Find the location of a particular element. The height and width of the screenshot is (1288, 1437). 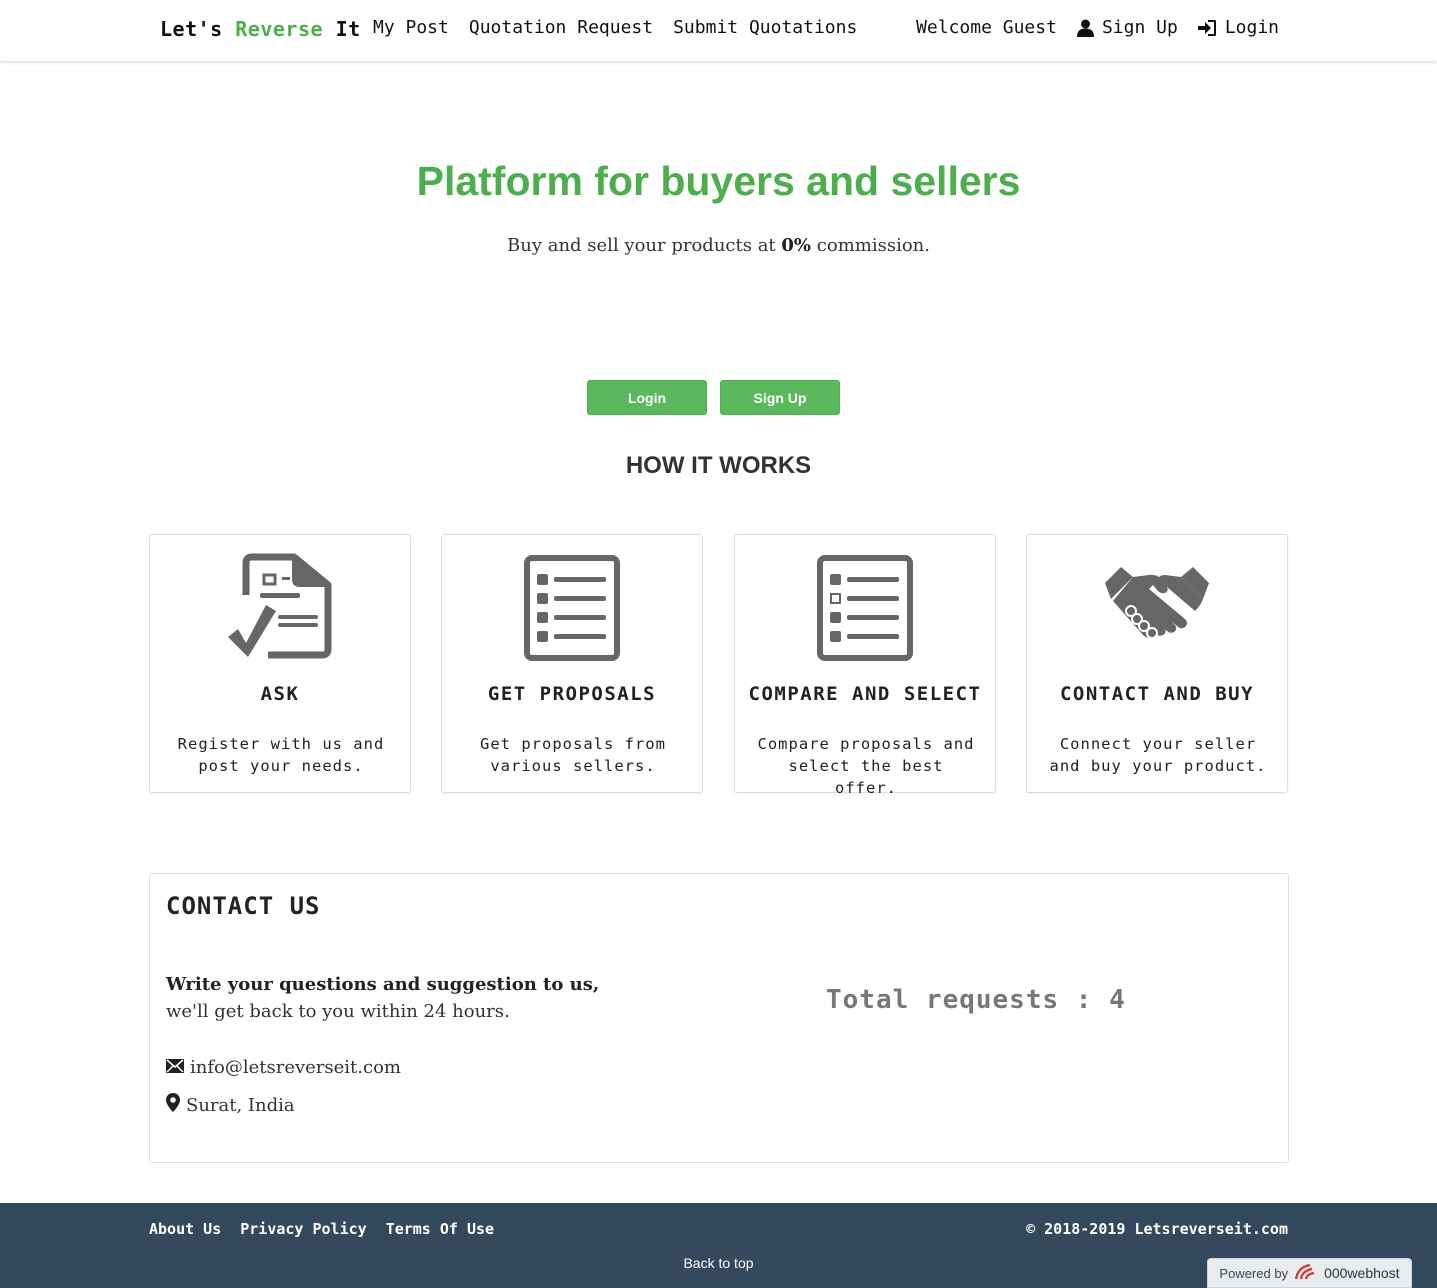

contact-location: Surat, India is located at coordinates (240, 1105).